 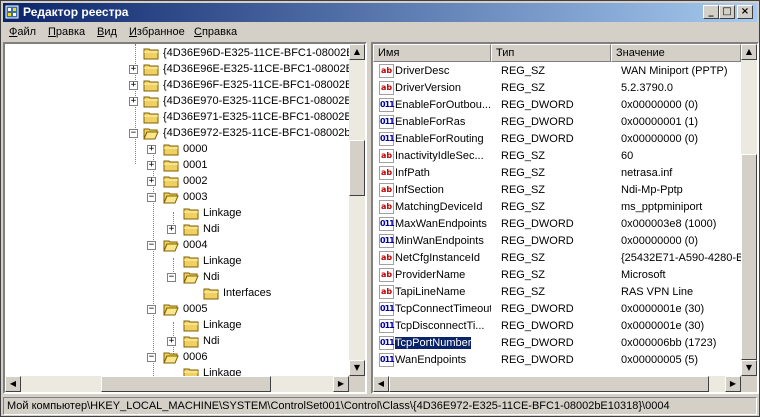 I want to click on value-name: TcpConnectTimeout, so click(x=443, y=309).